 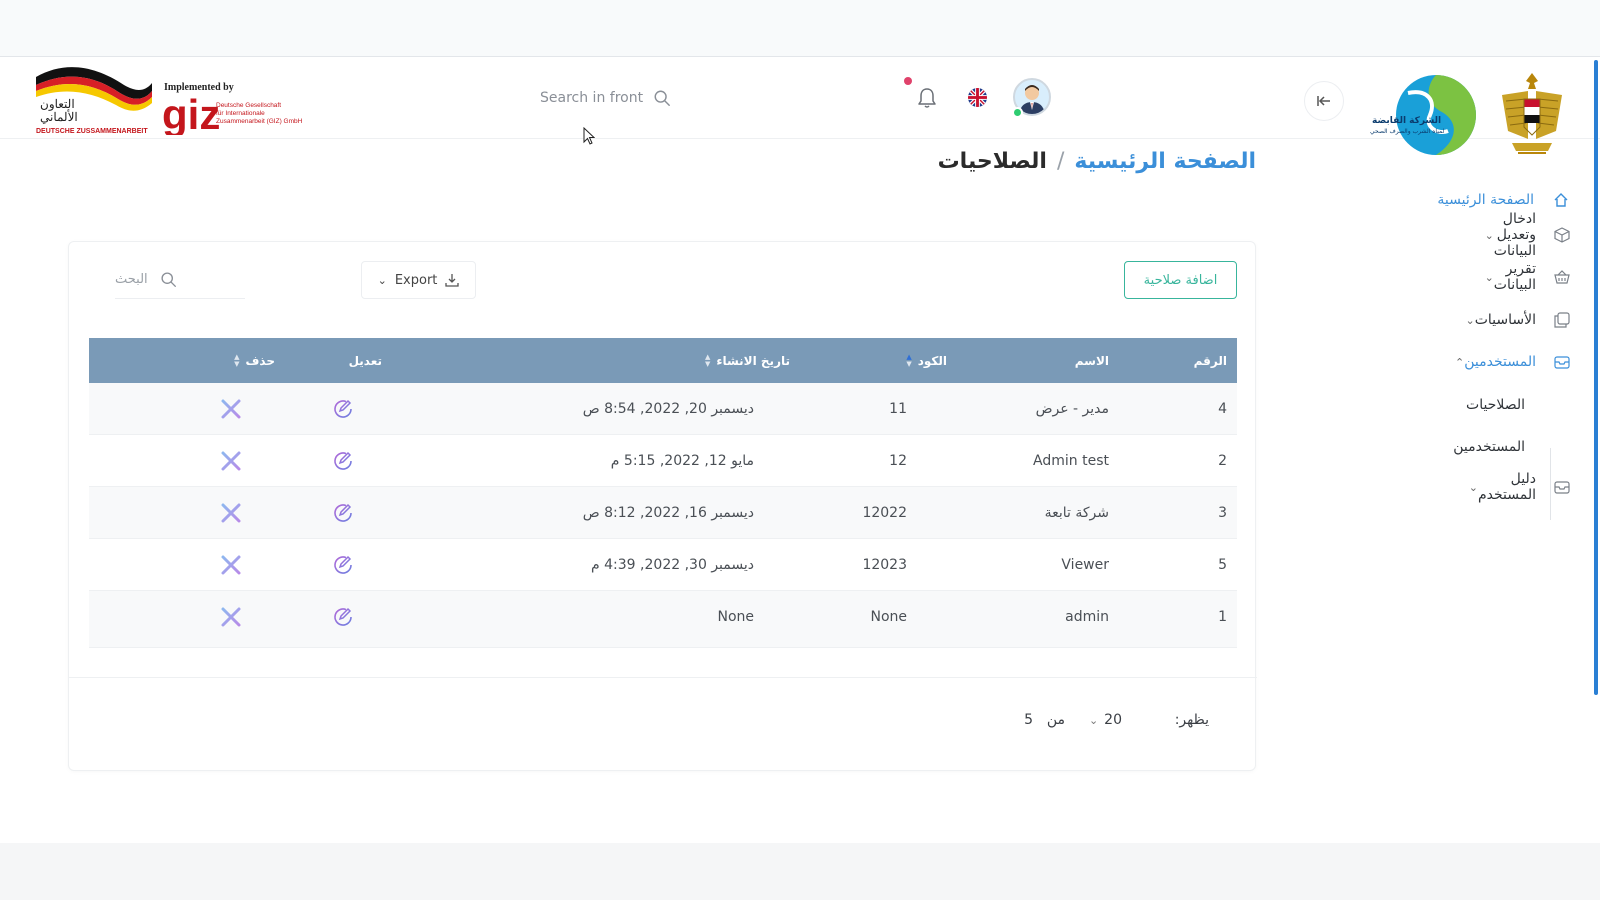 What do you see at coordinates (1085, 565) in the screenshot?
I see `cell-name: Viewer` at bounding box center [1085, 565].